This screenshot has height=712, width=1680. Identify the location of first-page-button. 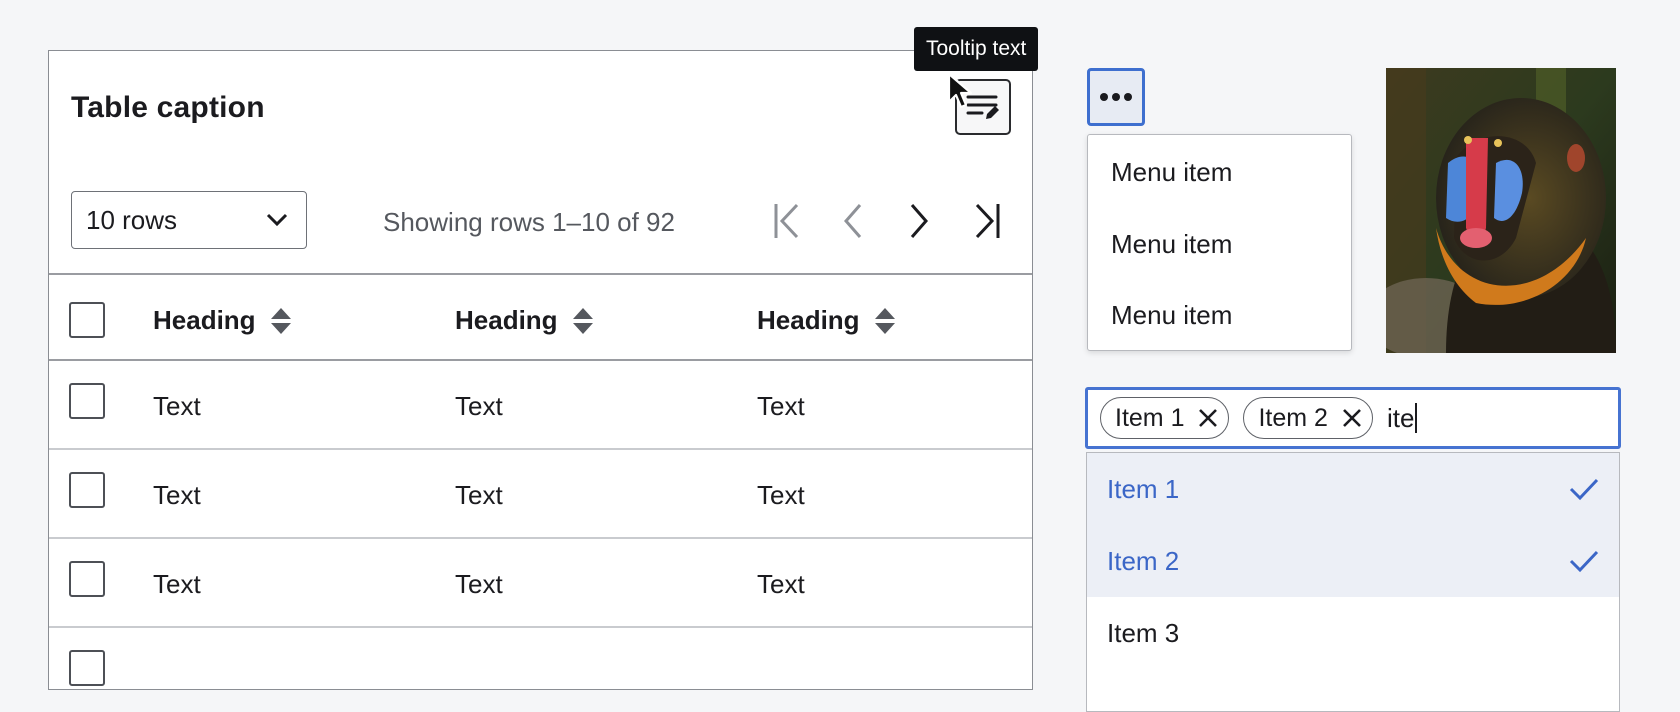
(787, 221).